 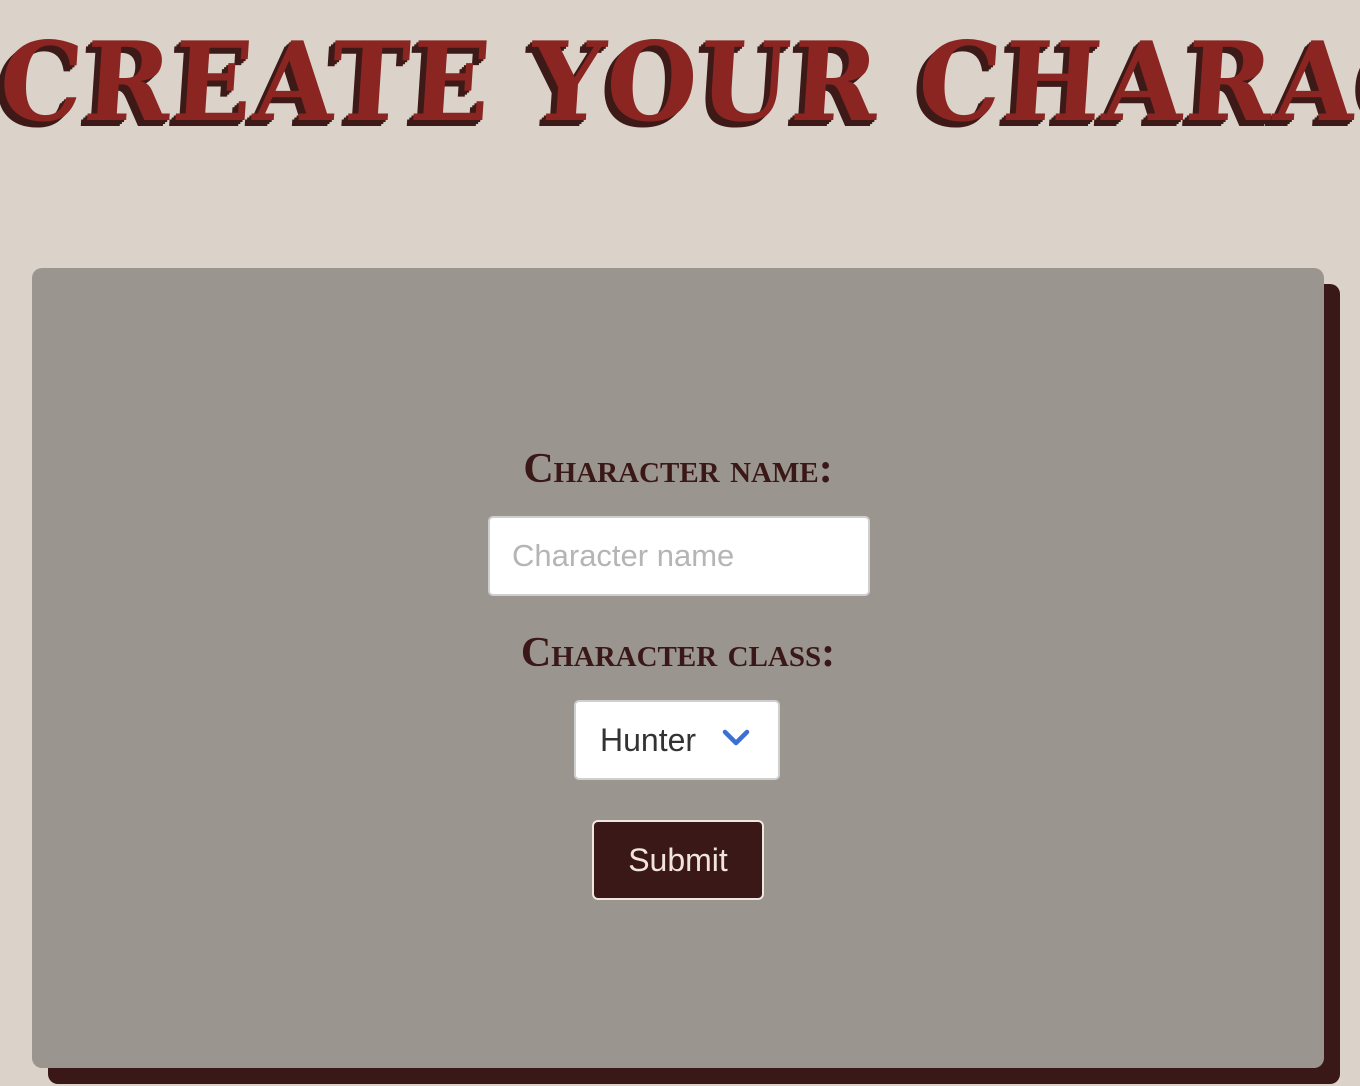 I want to click on submit-button: Submit, so click(x=678, y=860).